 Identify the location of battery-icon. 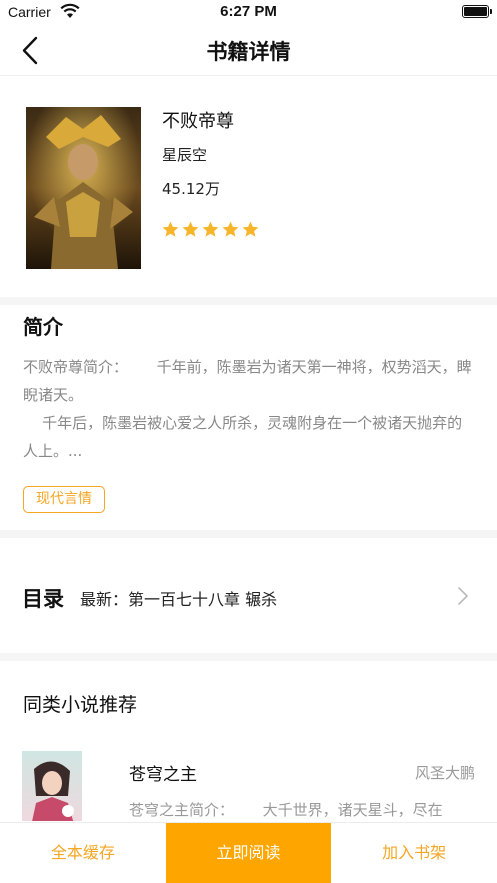
(477, 11).